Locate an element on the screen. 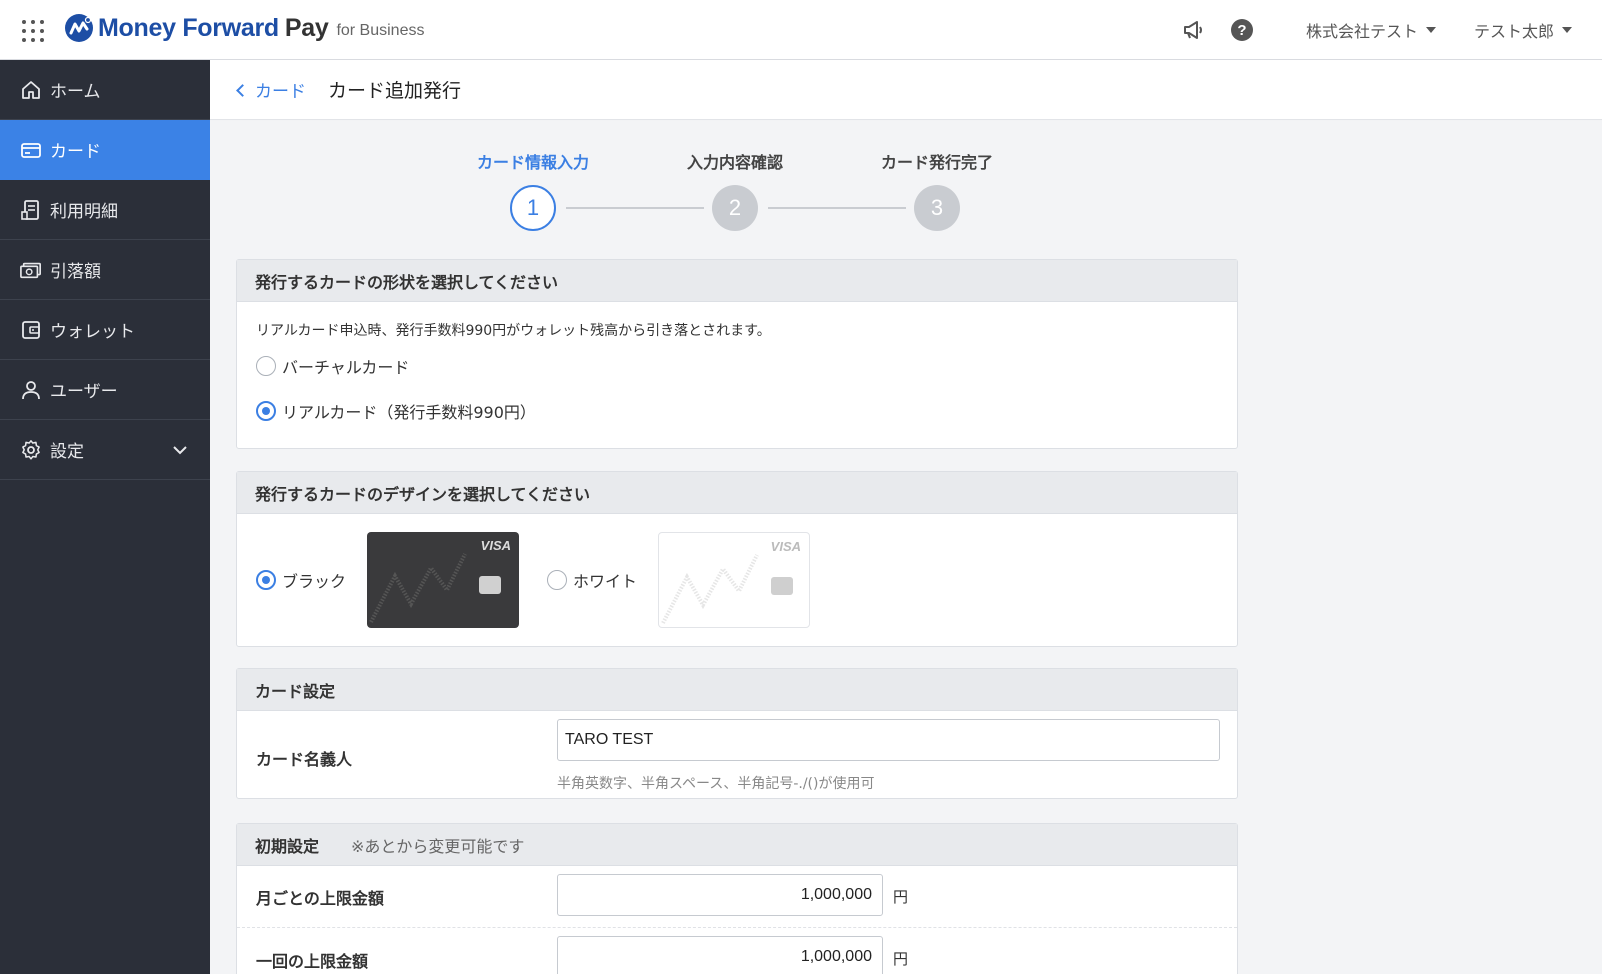  virtual-card-radio: バーチャルカード is located at coordinates (332, 366).